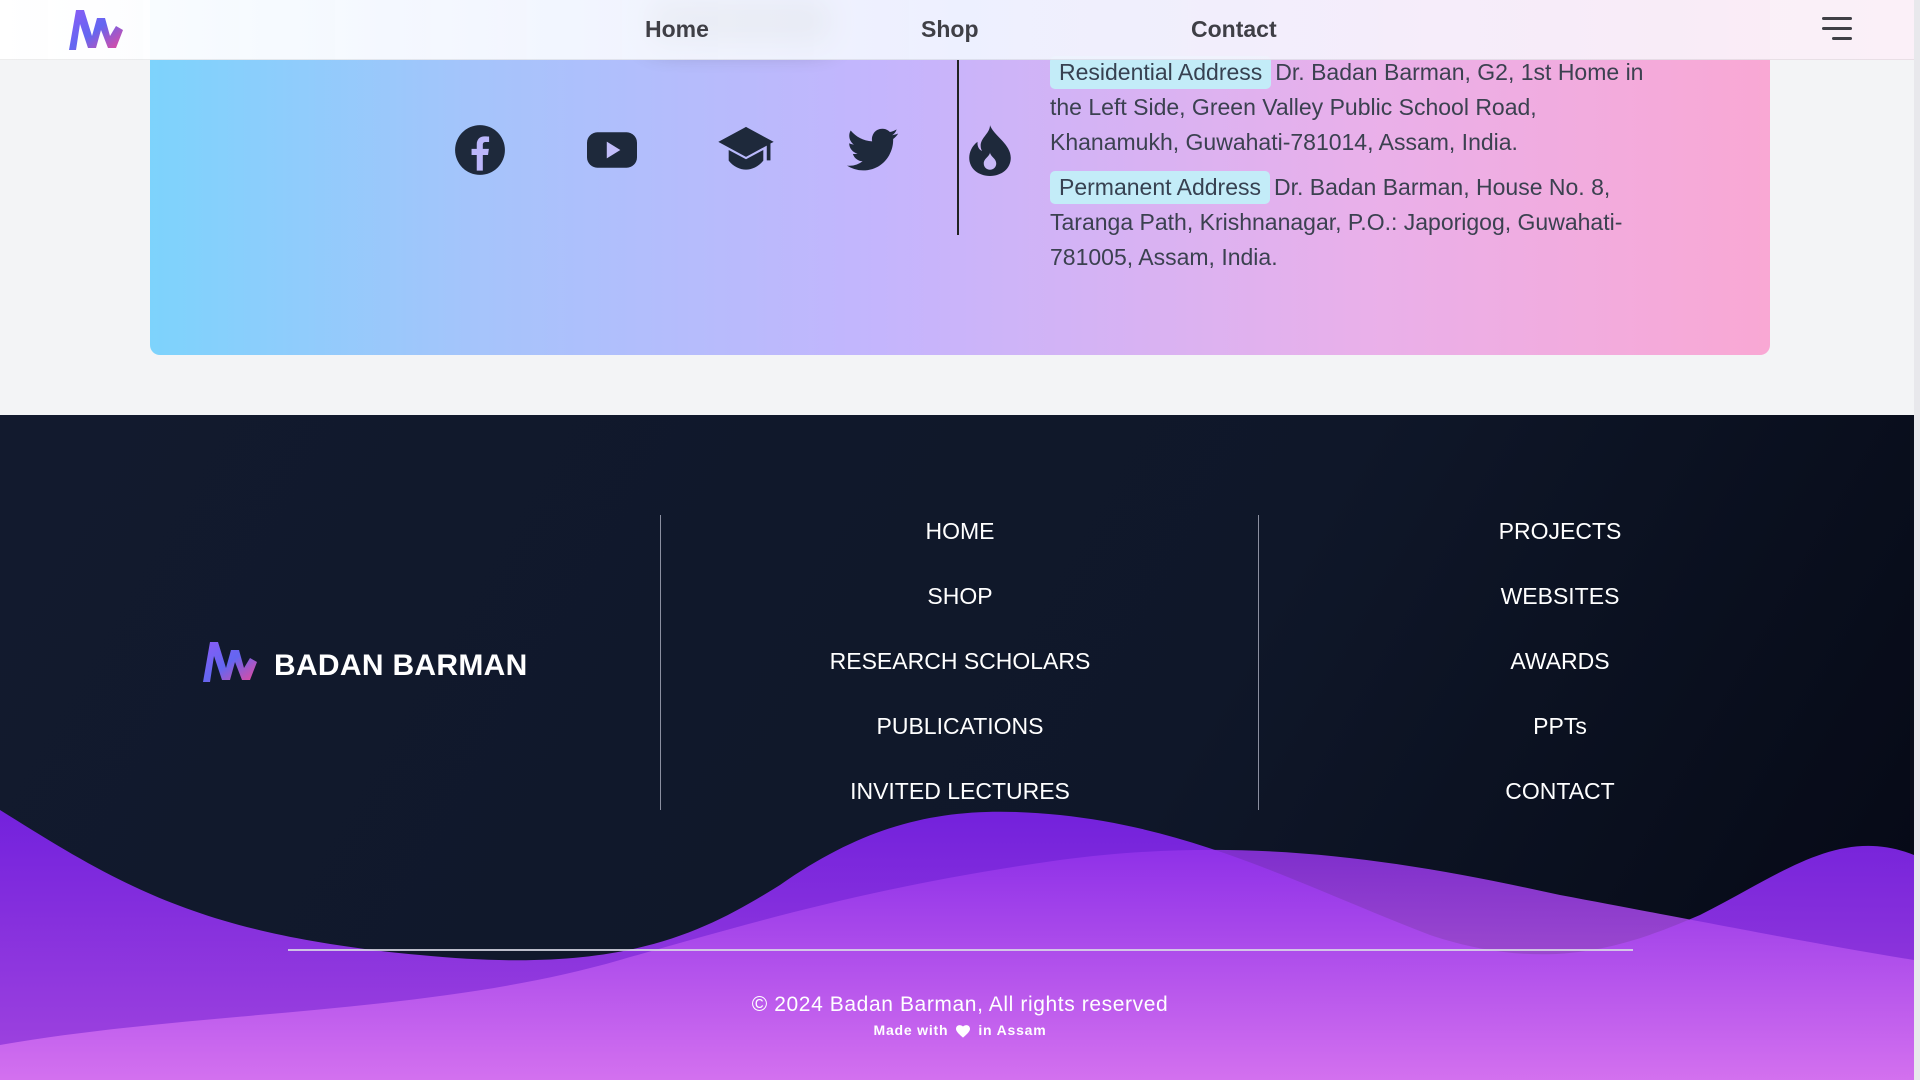  Describe the element at coordinates (960, 726) in the screenshot. I see `footer-link-publications: PUBLICATIONS` at that location.